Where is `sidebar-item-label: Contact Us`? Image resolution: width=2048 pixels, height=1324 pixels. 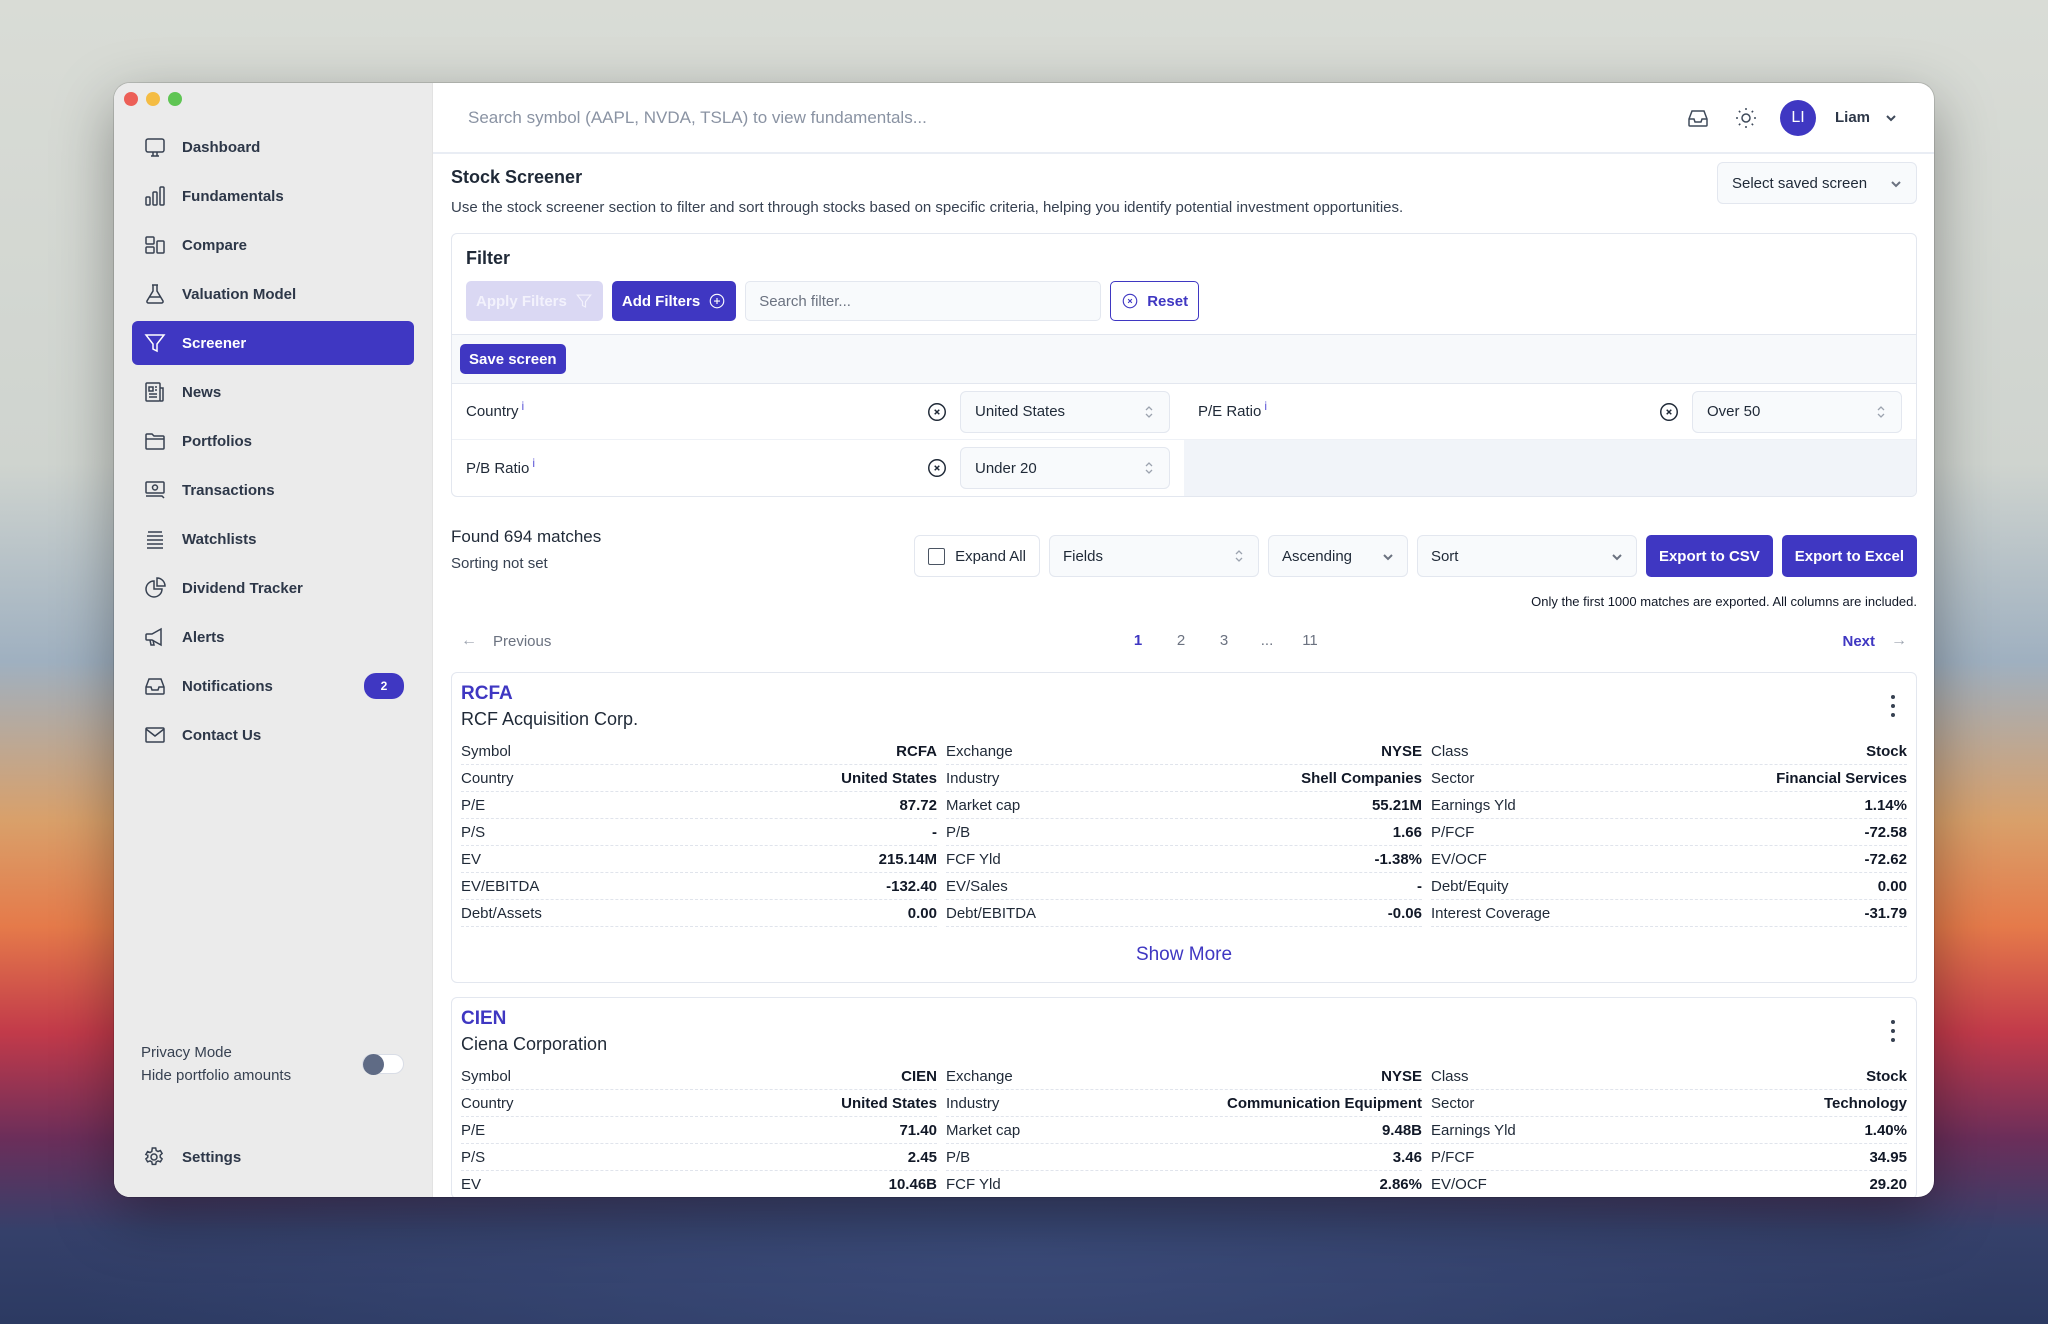 sidebar-item-label: Contact Us is located at coordinates (222, 735).